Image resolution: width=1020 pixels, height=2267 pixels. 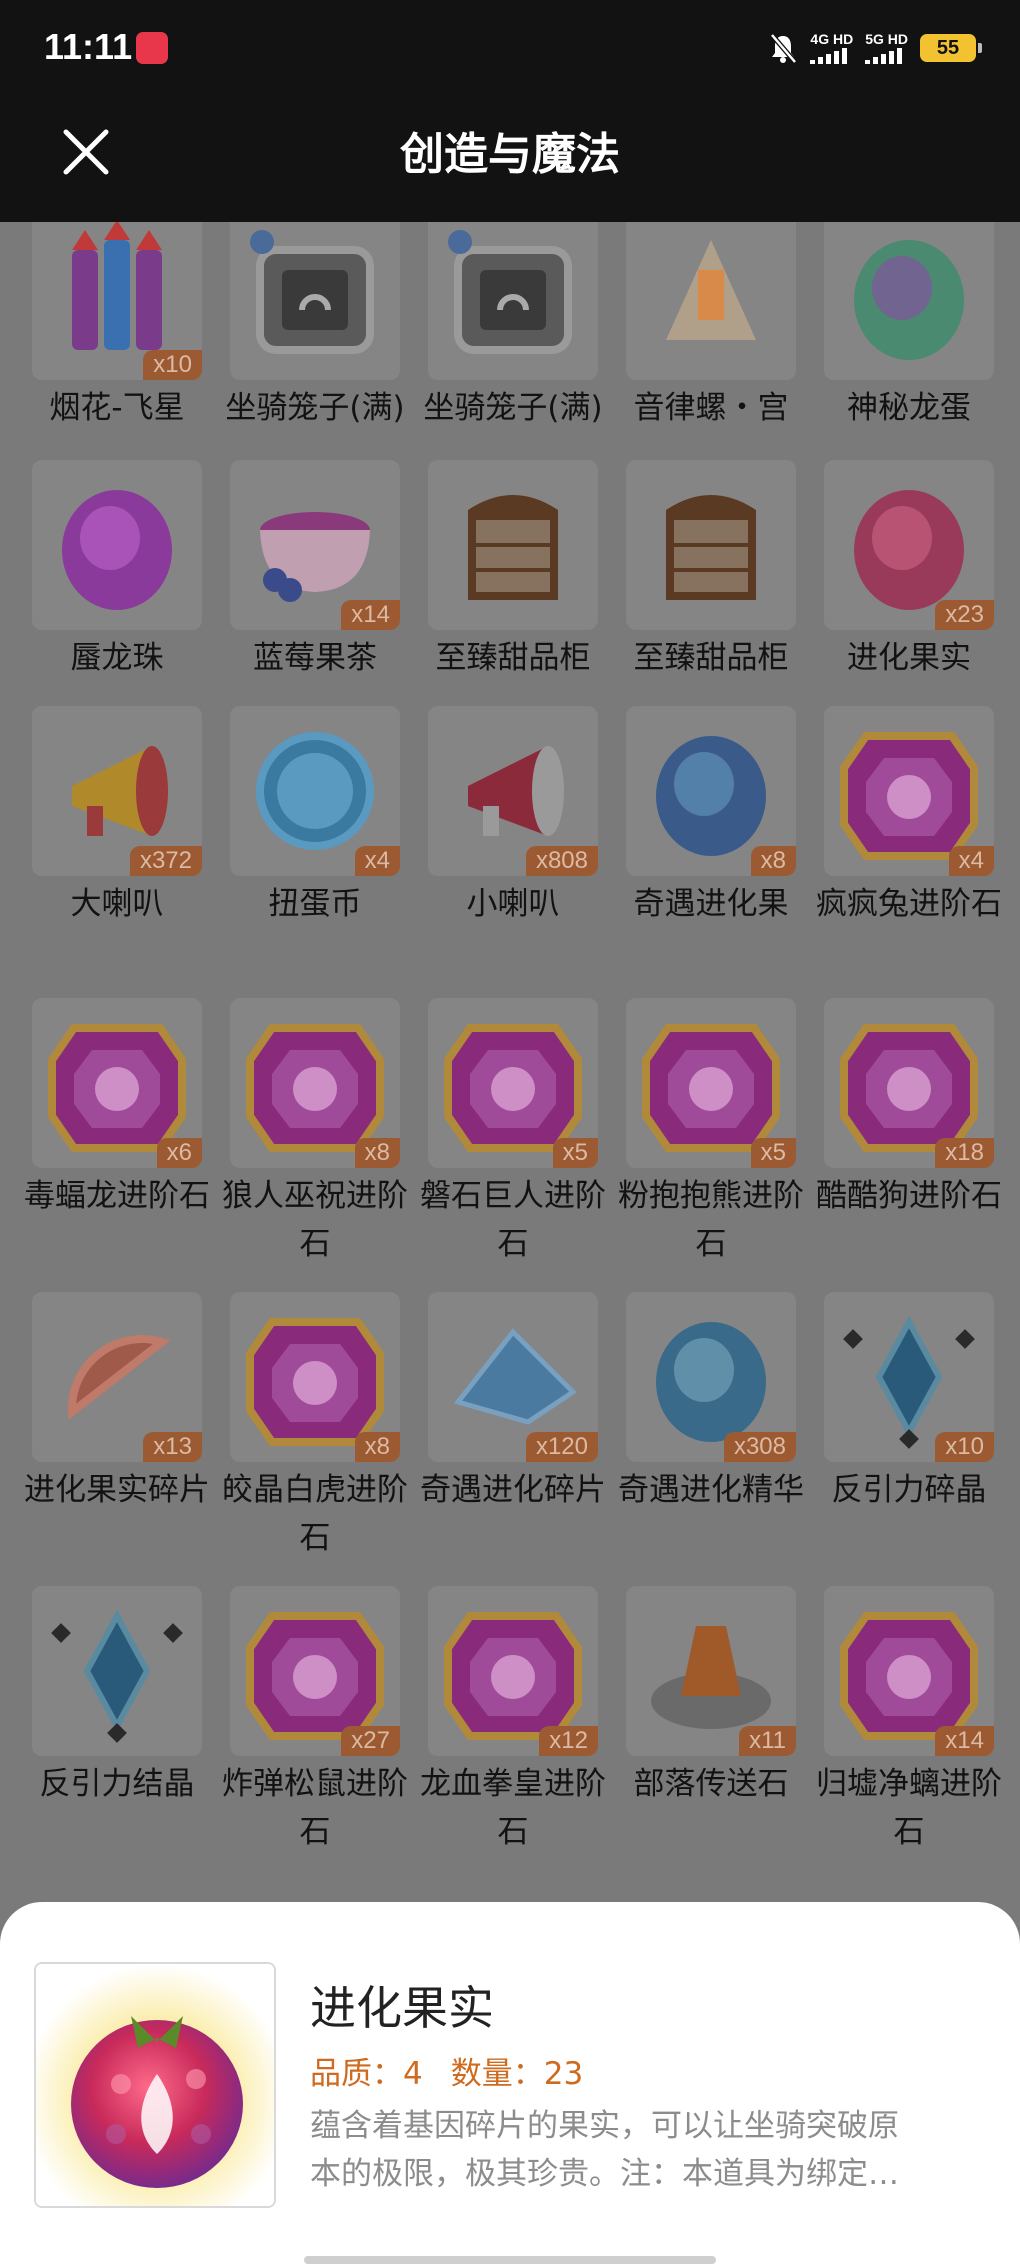 I want to click on orb-icon, so click(x=117, y=550).